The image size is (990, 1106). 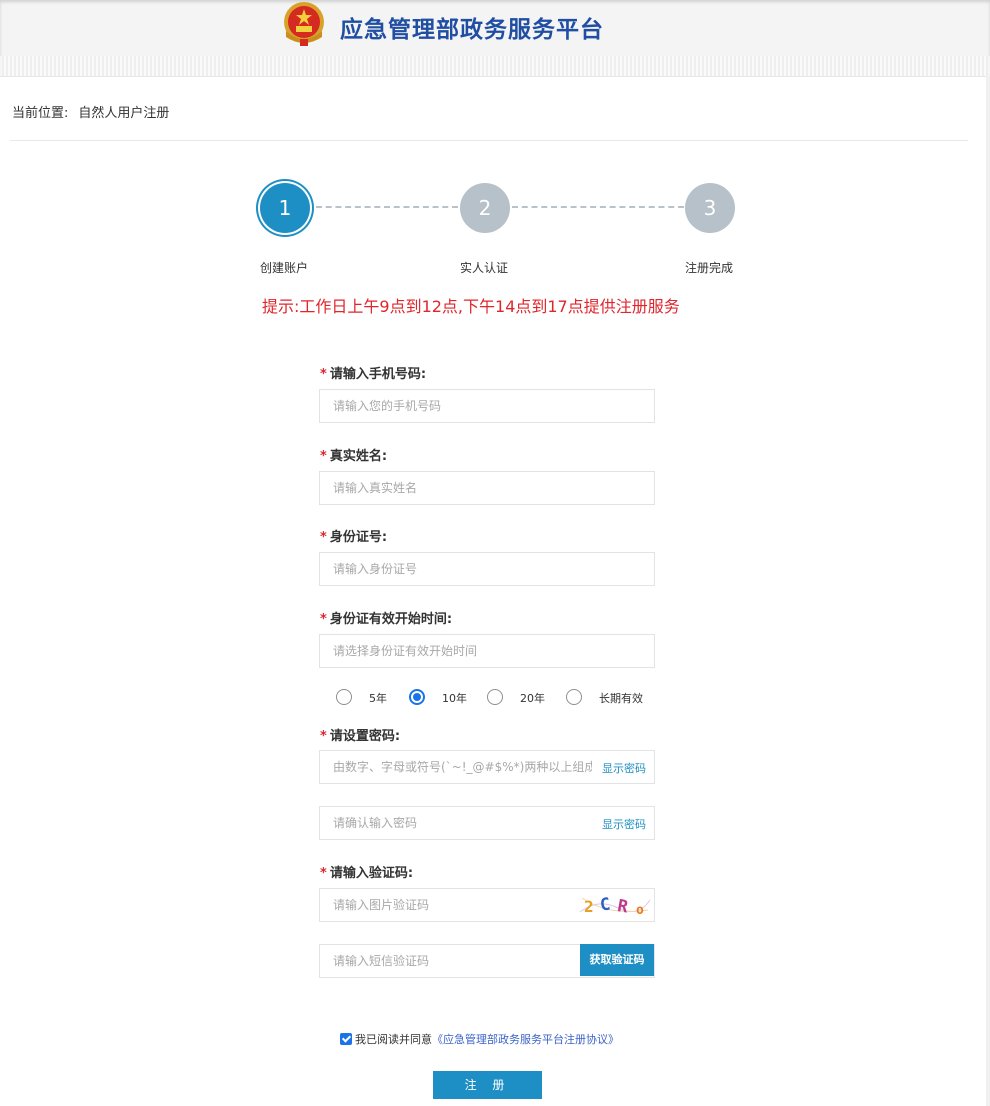 I want to click on phone-field-box, so click(x=487, y=406).